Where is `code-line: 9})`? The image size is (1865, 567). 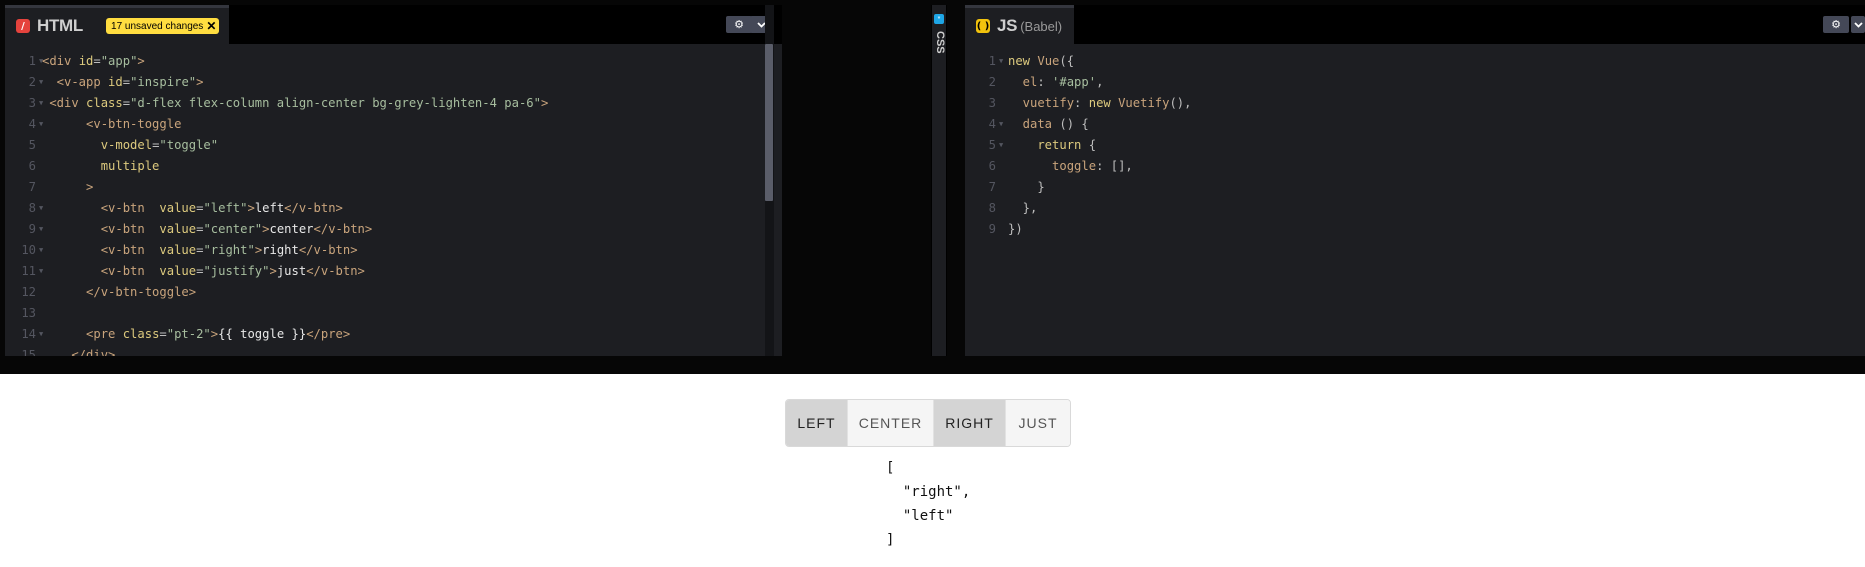 code-line: 9}) is located at coordinates (1415, 229).